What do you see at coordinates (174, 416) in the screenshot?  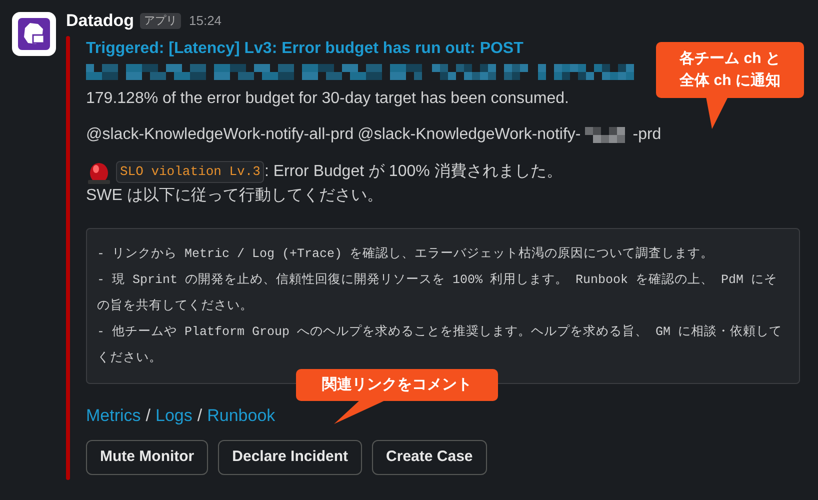 I see `link: Logs` at bounding box center [174, 416].